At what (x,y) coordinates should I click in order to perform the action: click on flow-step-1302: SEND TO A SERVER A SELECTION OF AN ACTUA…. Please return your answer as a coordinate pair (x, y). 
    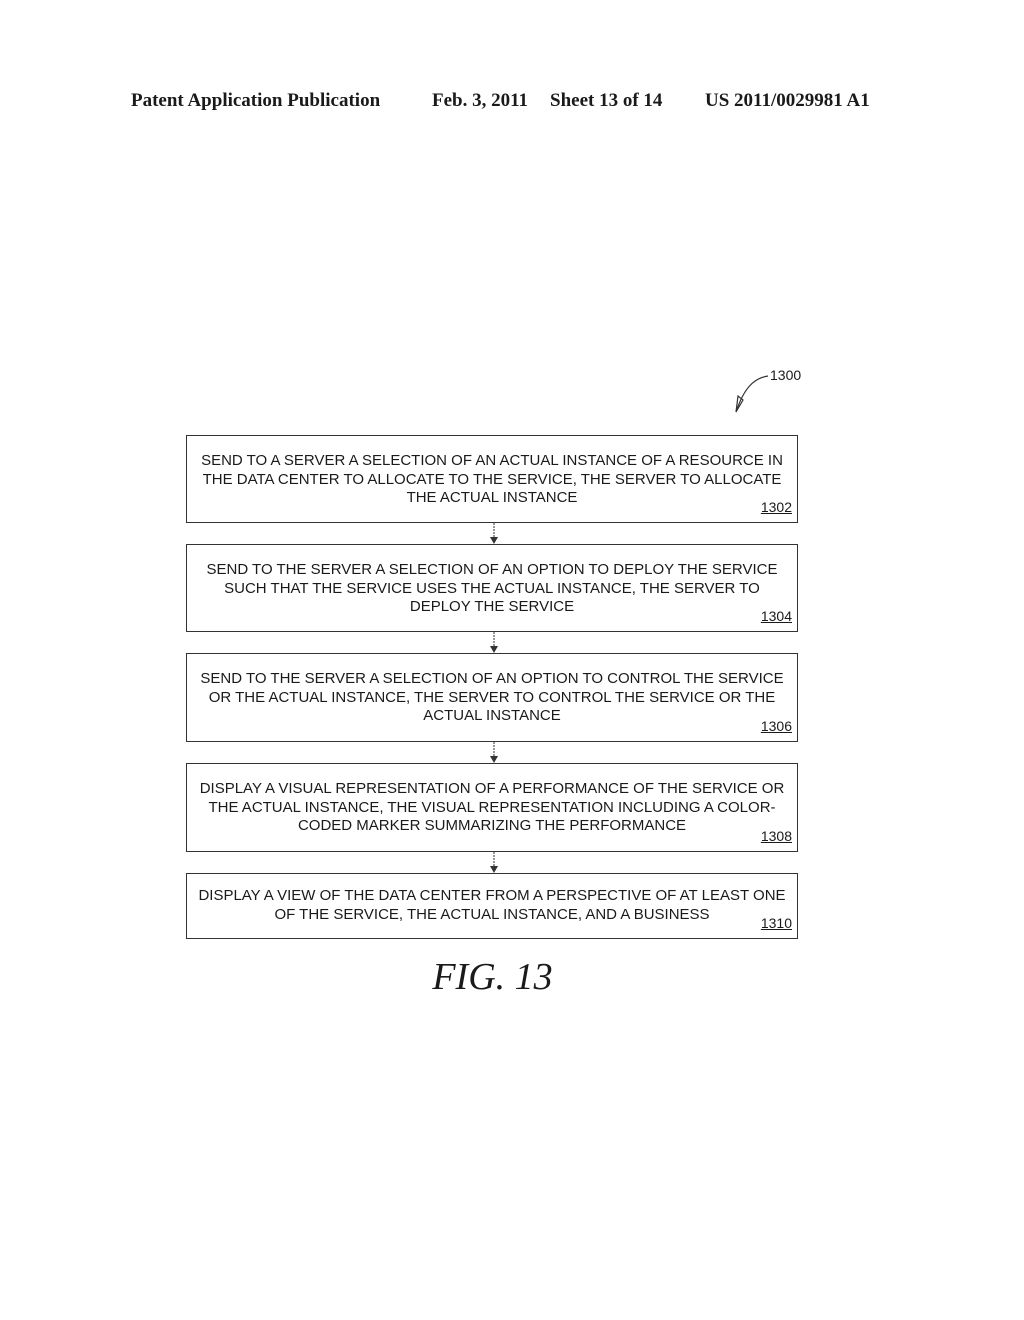
    Looking at the image, I should click on (492, 479).